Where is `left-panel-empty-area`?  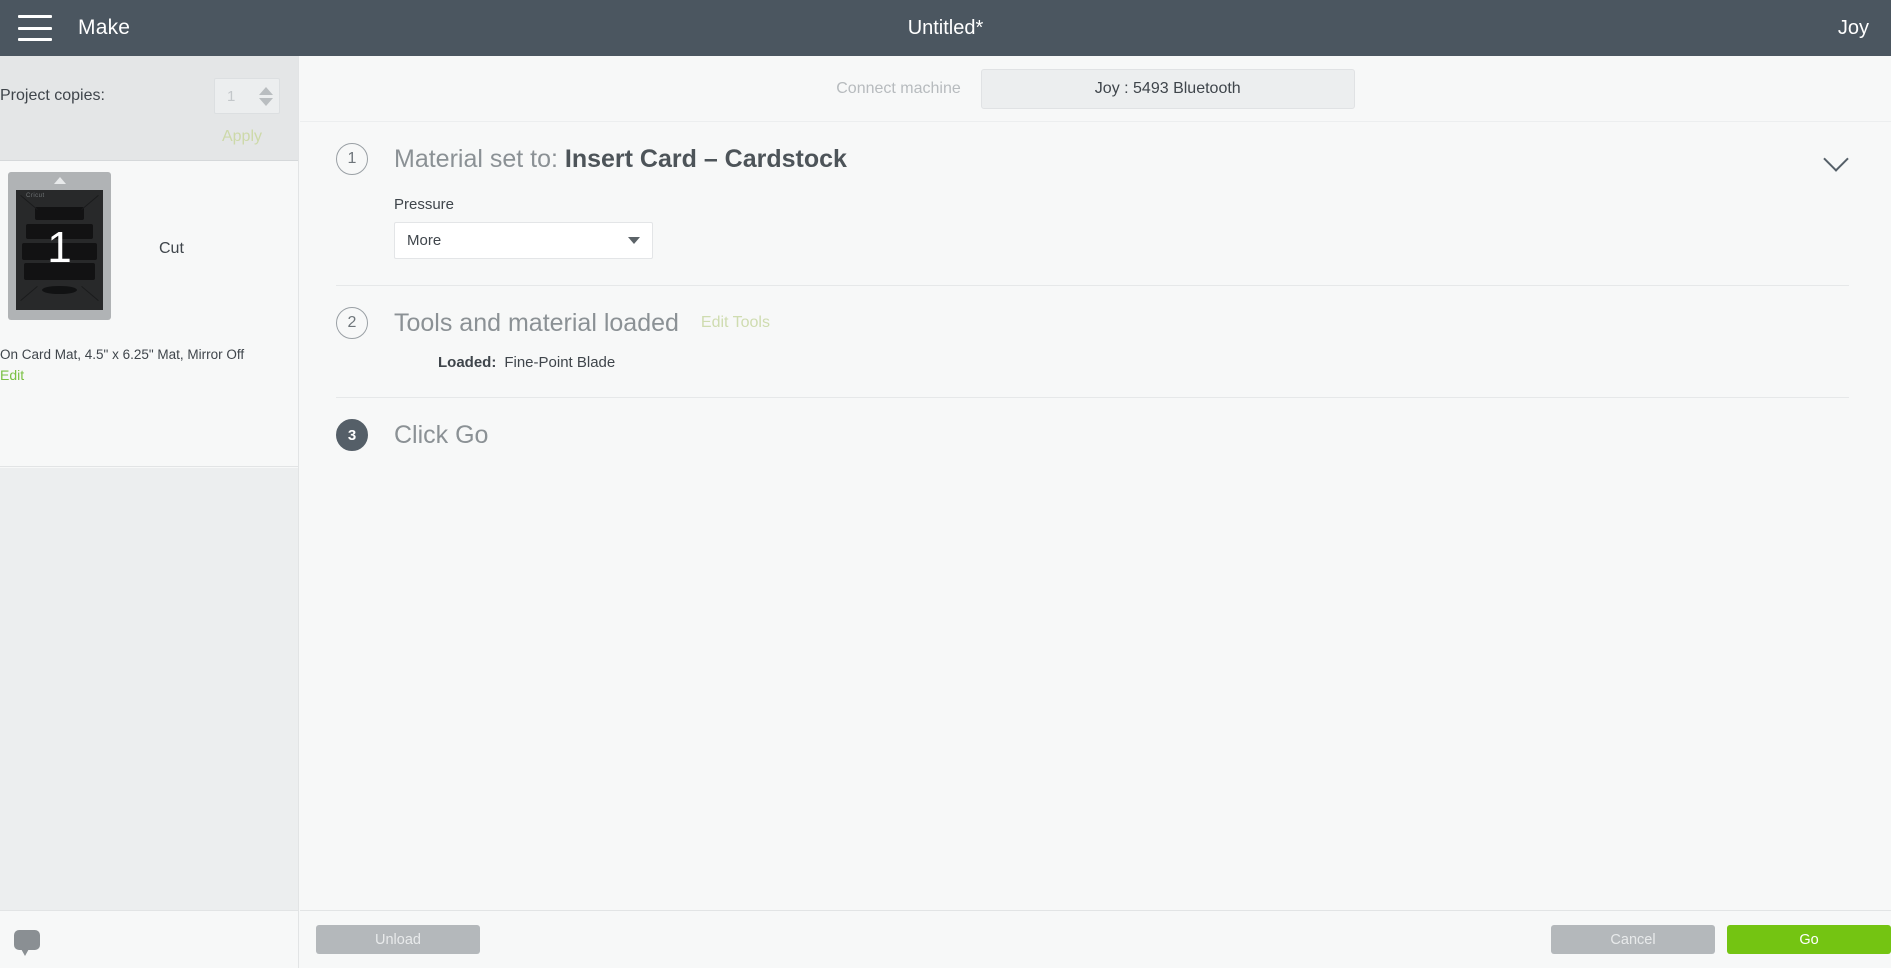 left-panel-empty-area is located at coordinates (149, 689).